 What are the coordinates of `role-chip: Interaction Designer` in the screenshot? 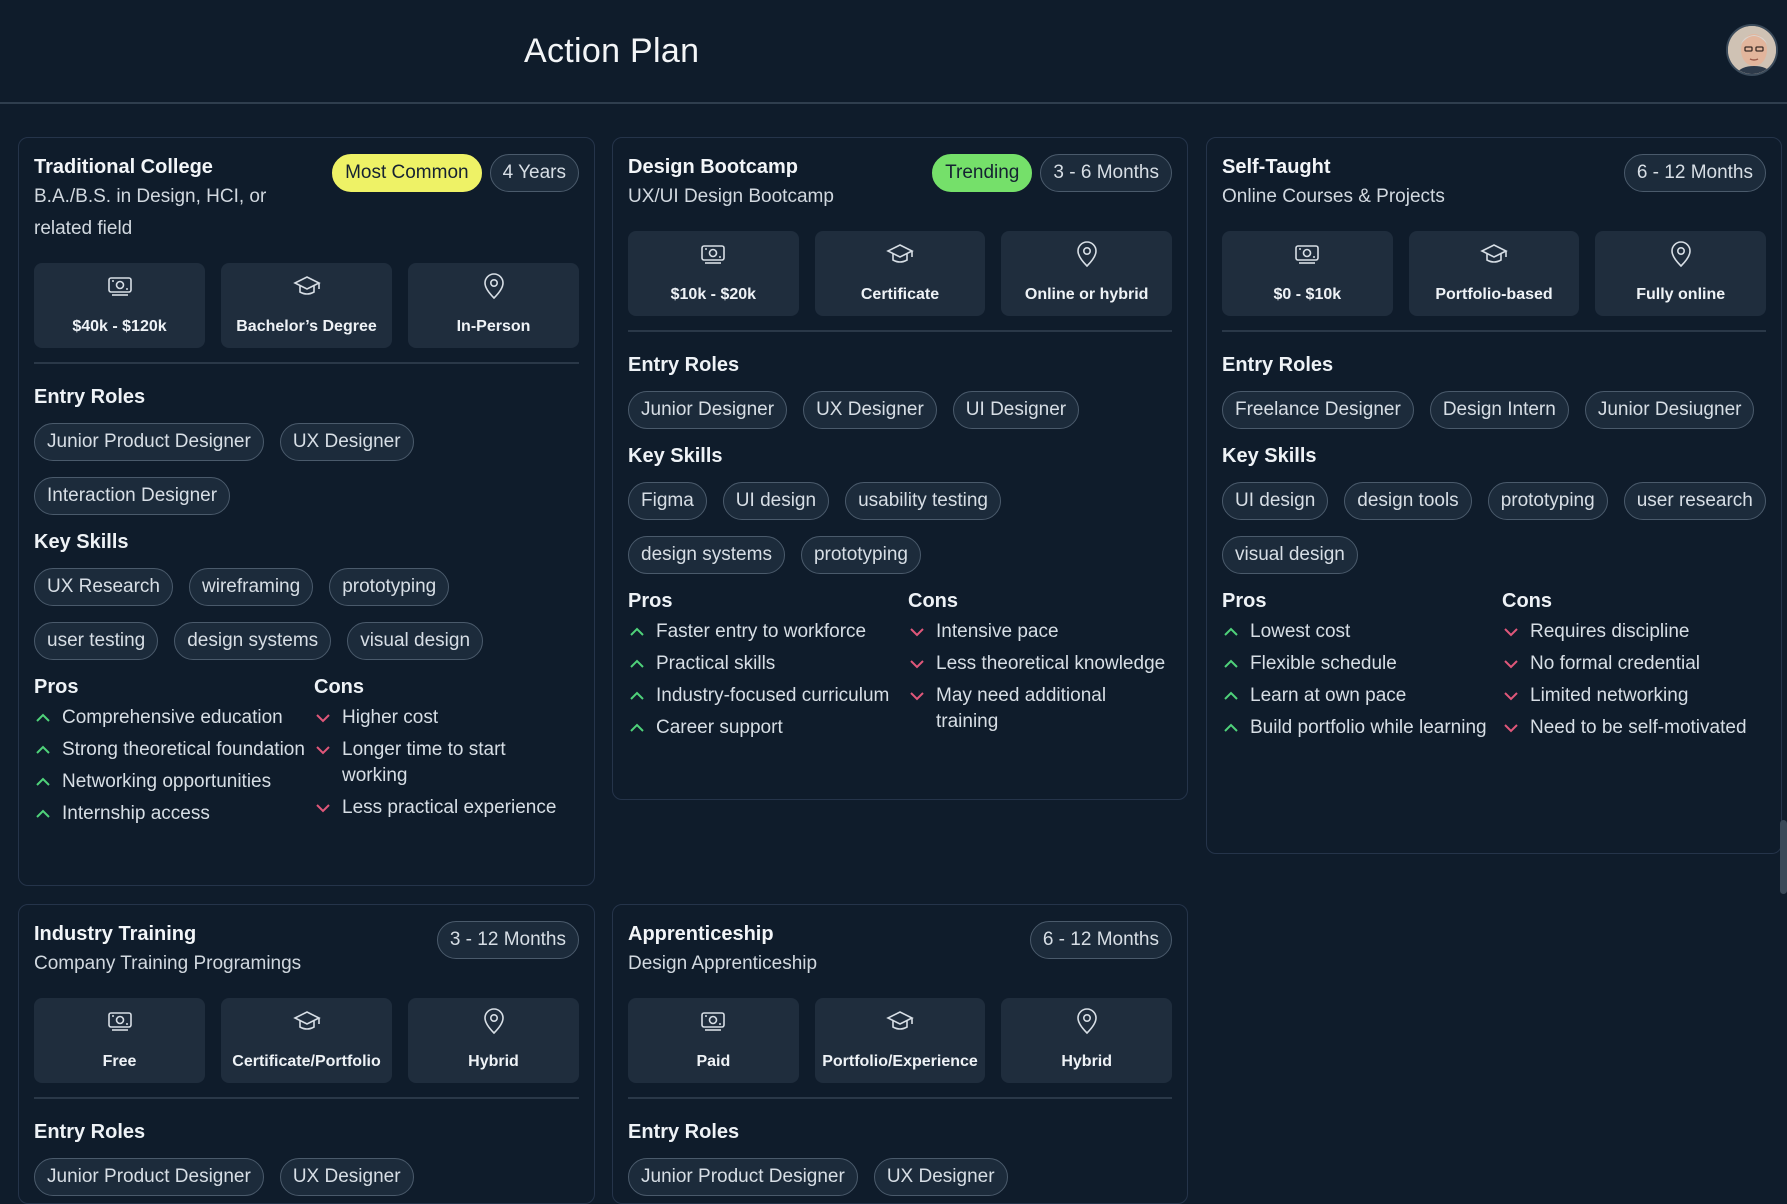 It's located at (132, 495).